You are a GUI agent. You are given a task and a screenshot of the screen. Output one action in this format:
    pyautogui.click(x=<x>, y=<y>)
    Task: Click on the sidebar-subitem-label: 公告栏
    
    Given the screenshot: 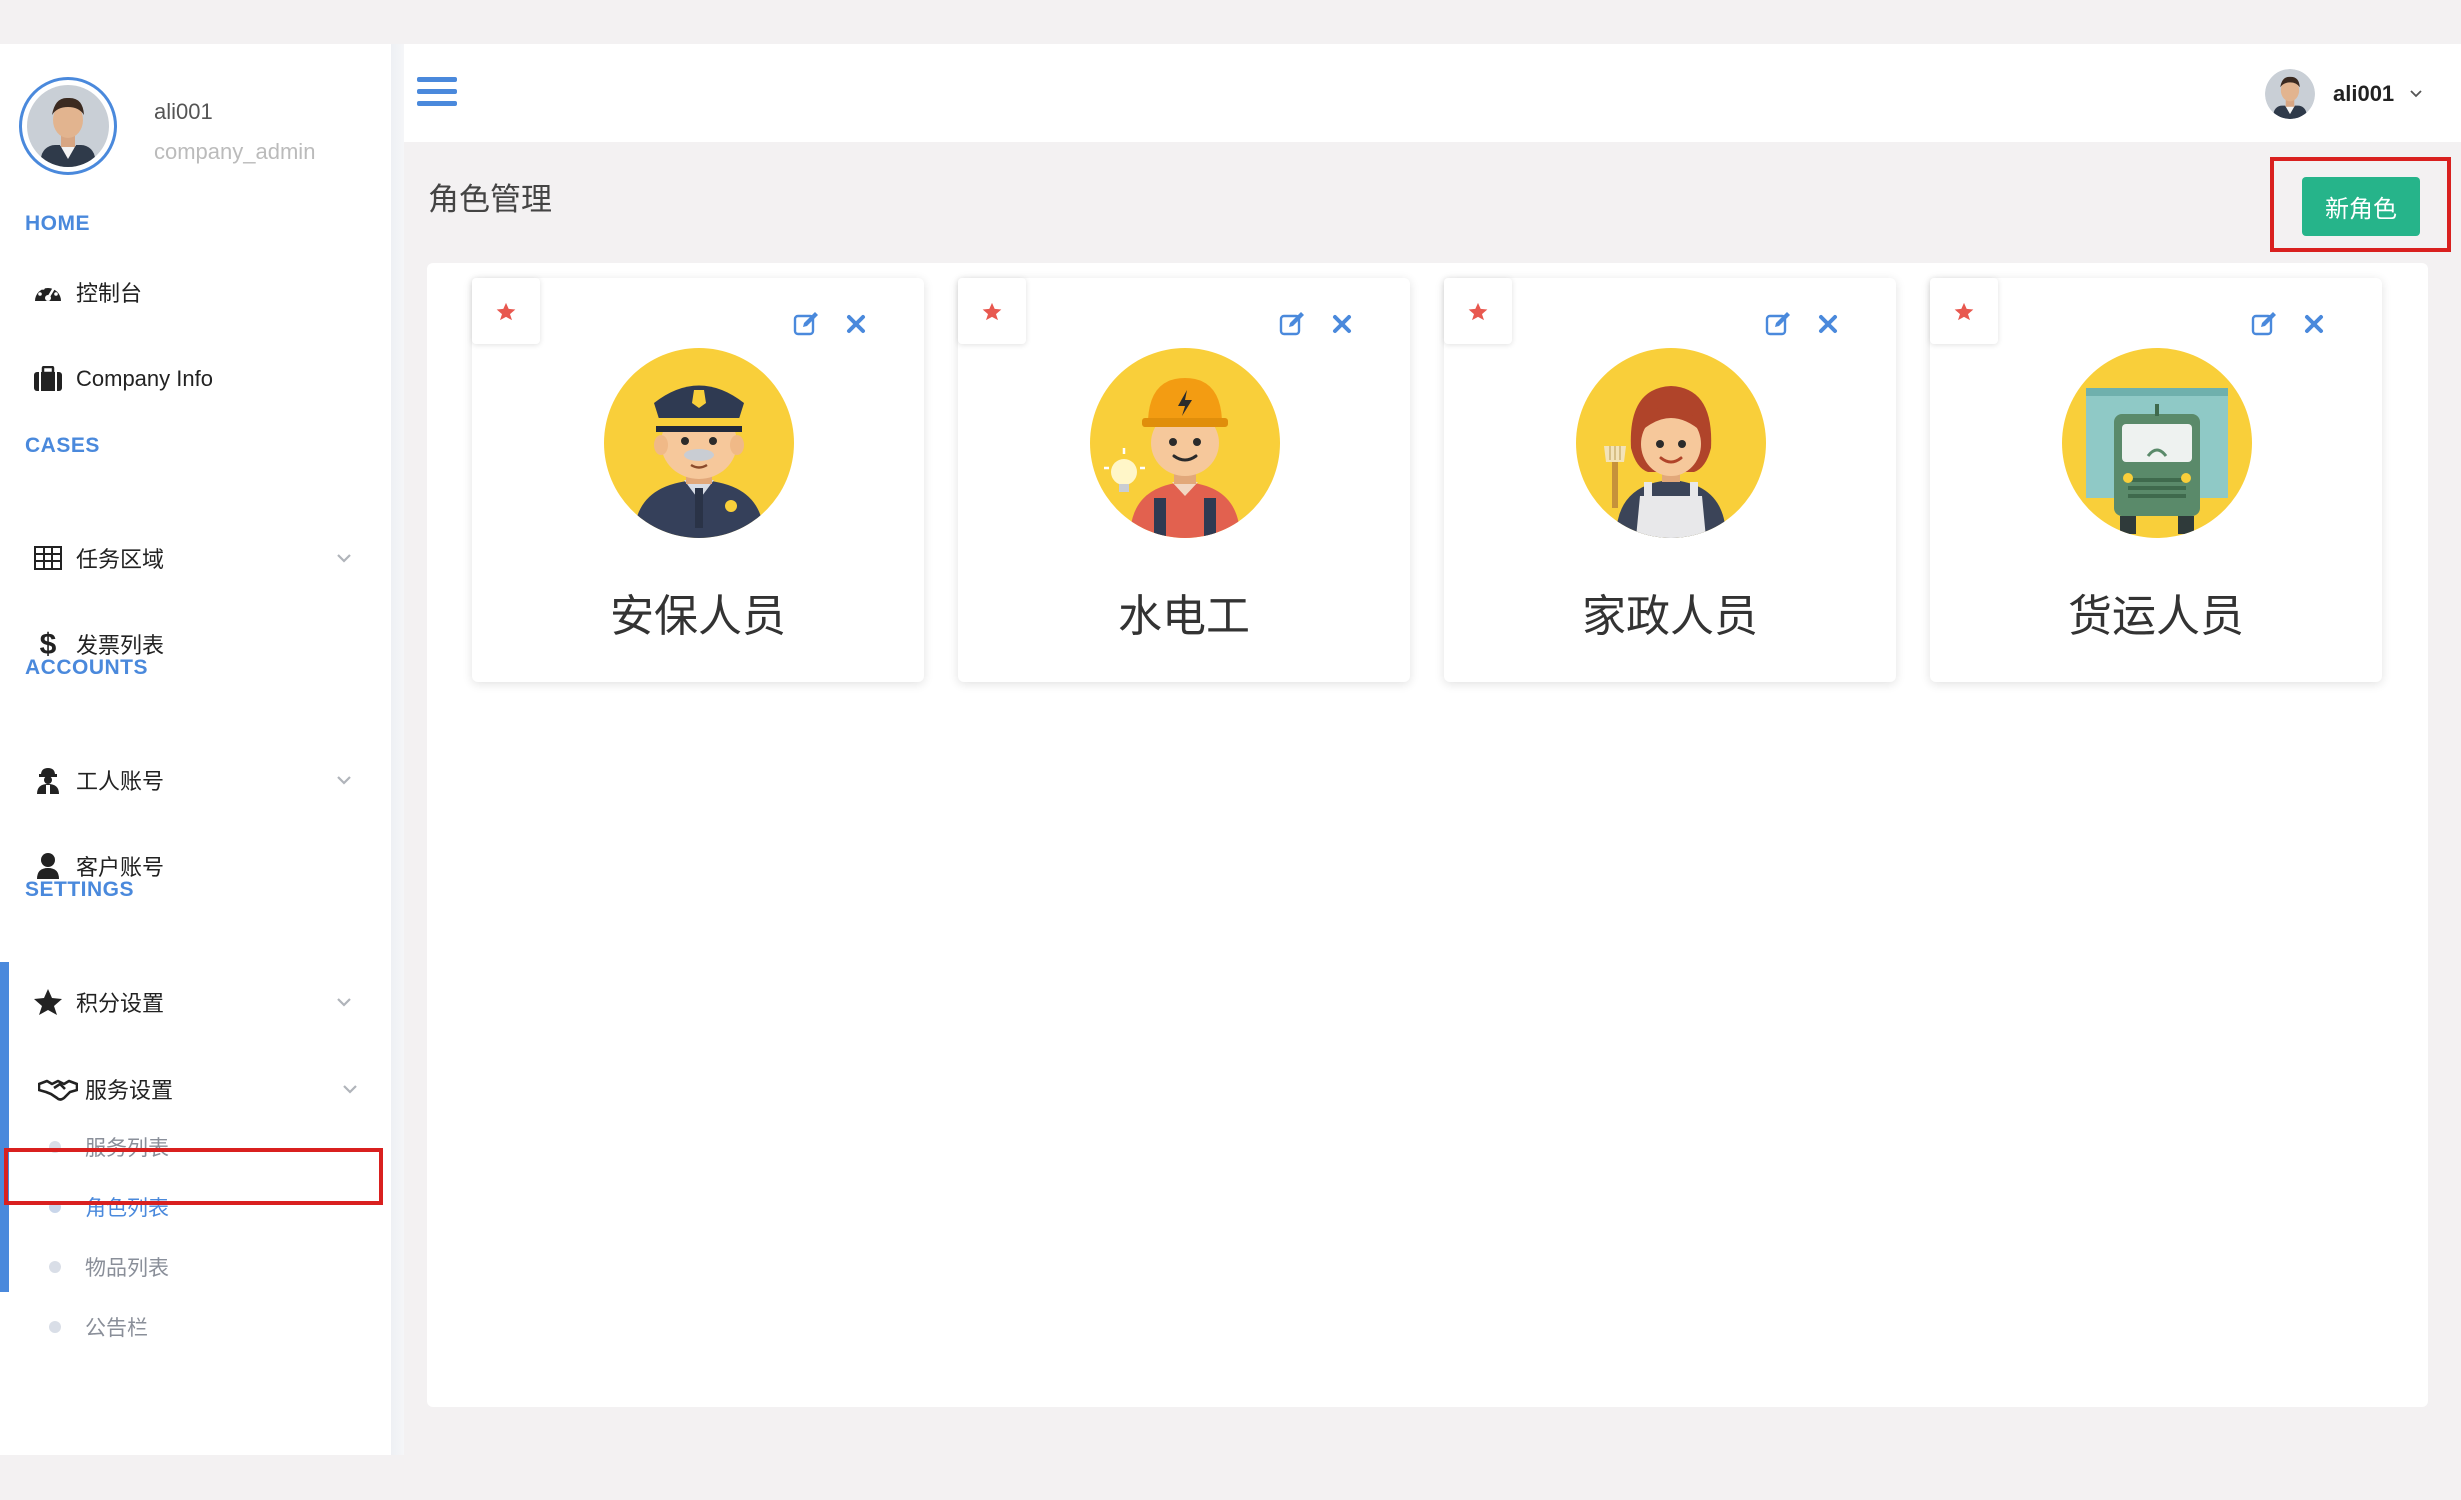 What is the action you would take?
    pyautogui.click(x=116, y=1328)
    